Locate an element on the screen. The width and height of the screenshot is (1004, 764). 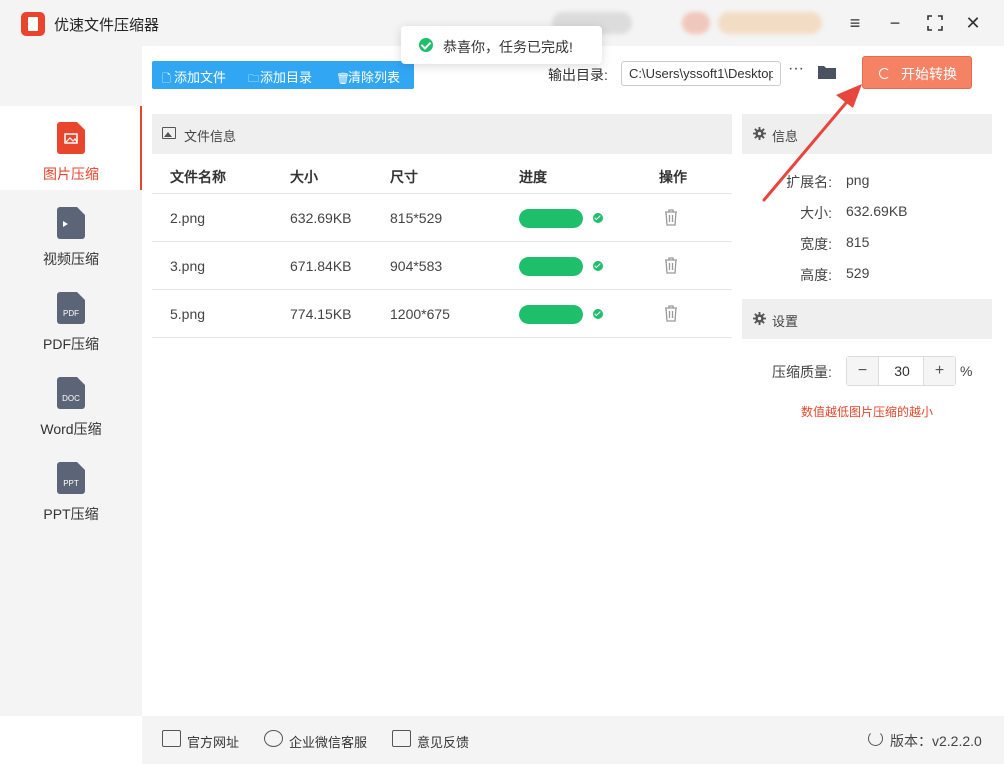
website-icon is located at coordinates (171, 738).